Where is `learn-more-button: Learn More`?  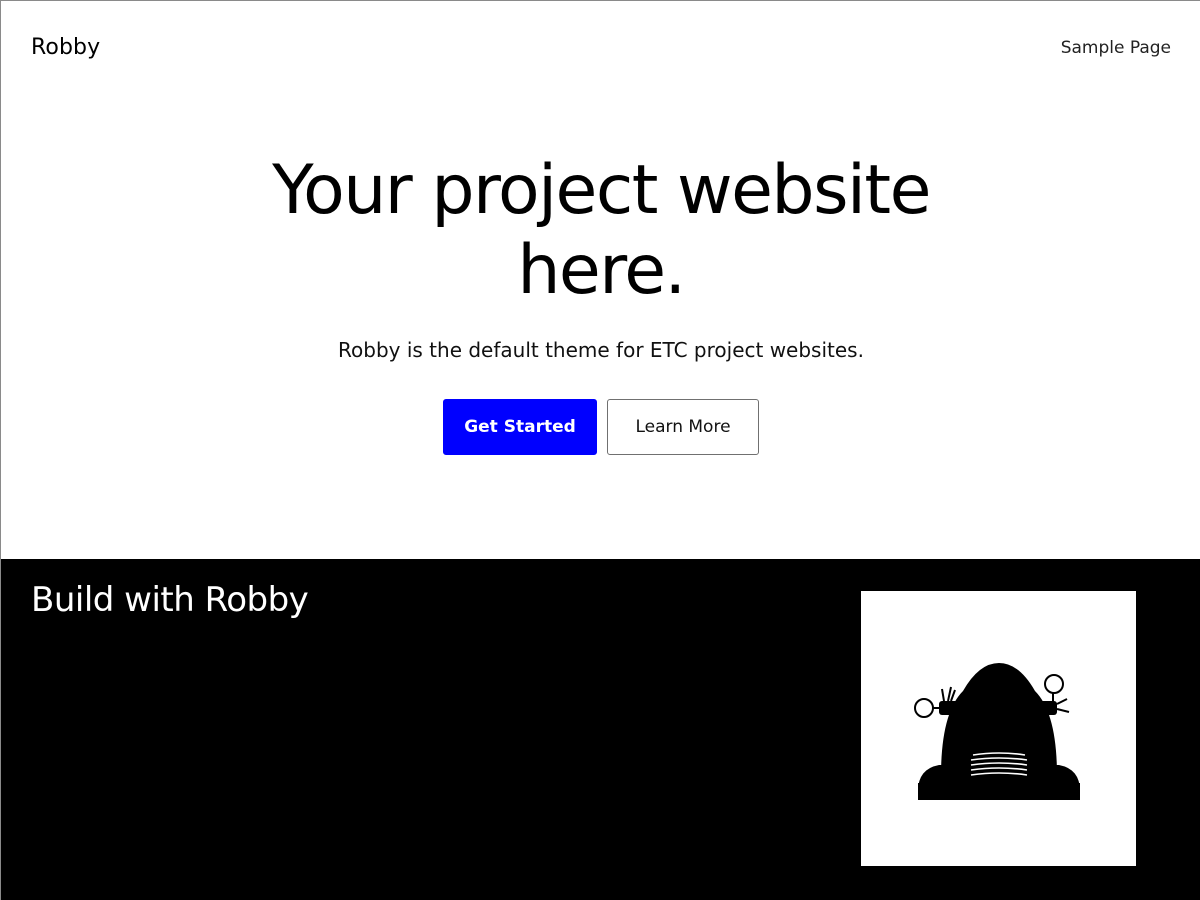
learn-more-button: Learn More is located at coordinates (683, 427).